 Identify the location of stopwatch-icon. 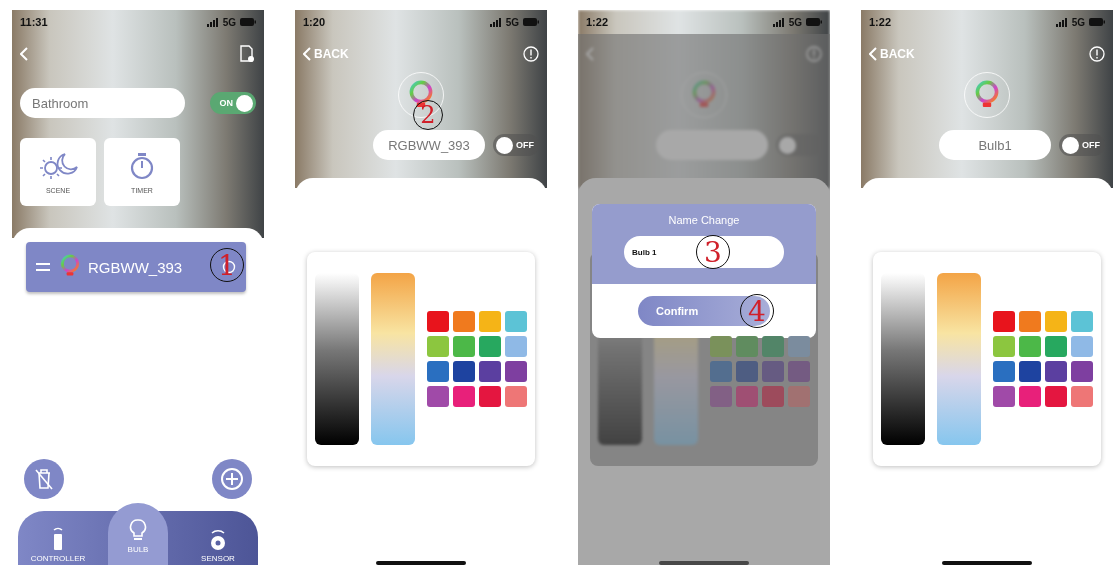
(142, 165).